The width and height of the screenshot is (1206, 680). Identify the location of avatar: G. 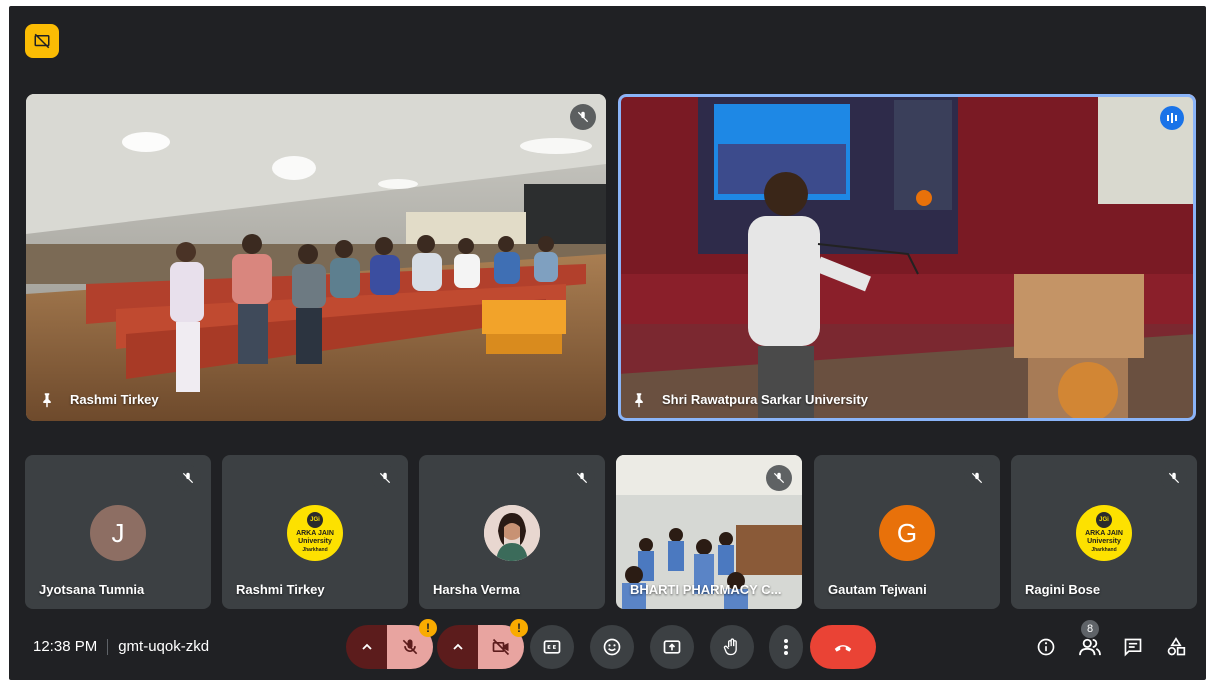
(907, 533).